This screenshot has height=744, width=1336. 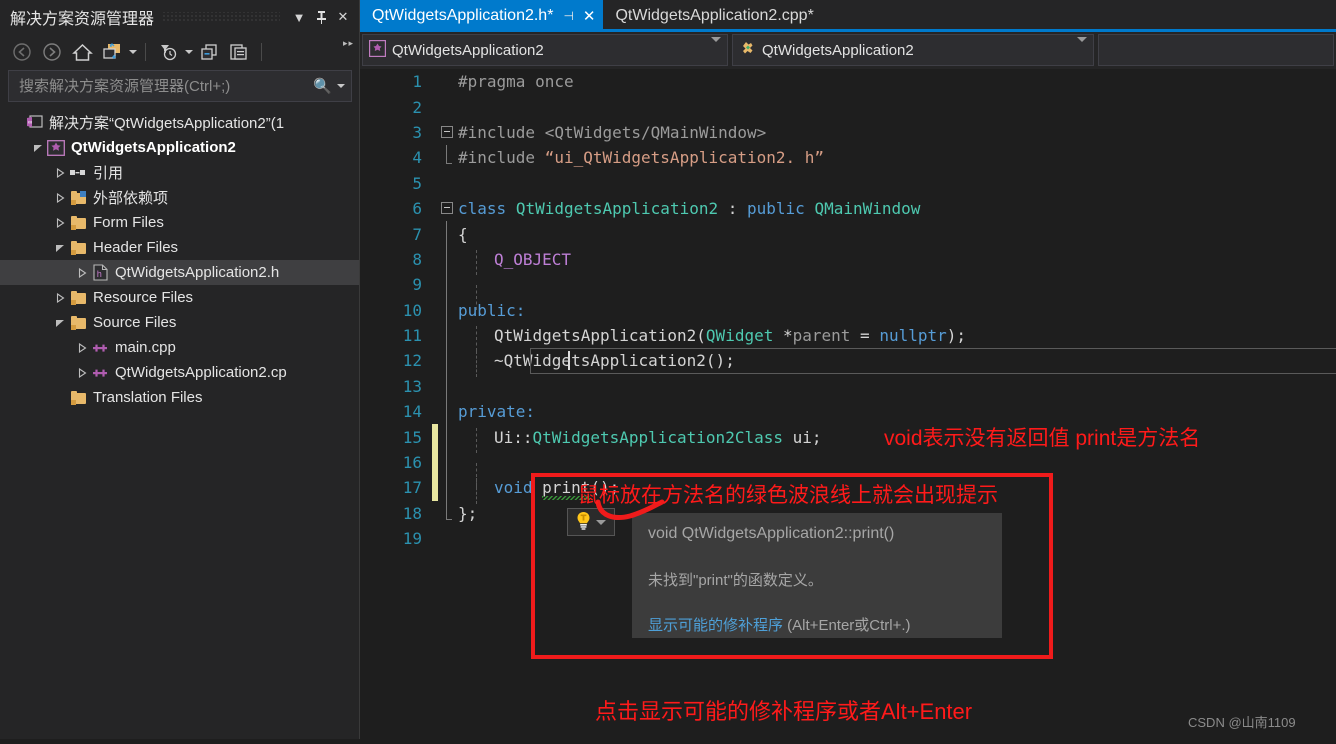 What do you see at coordinates (784, 711) in the screenshot?
I see `annotation-bottom: 点击显示可能的修补程序或者Alt+Enter` at bounding box center [784, 711].